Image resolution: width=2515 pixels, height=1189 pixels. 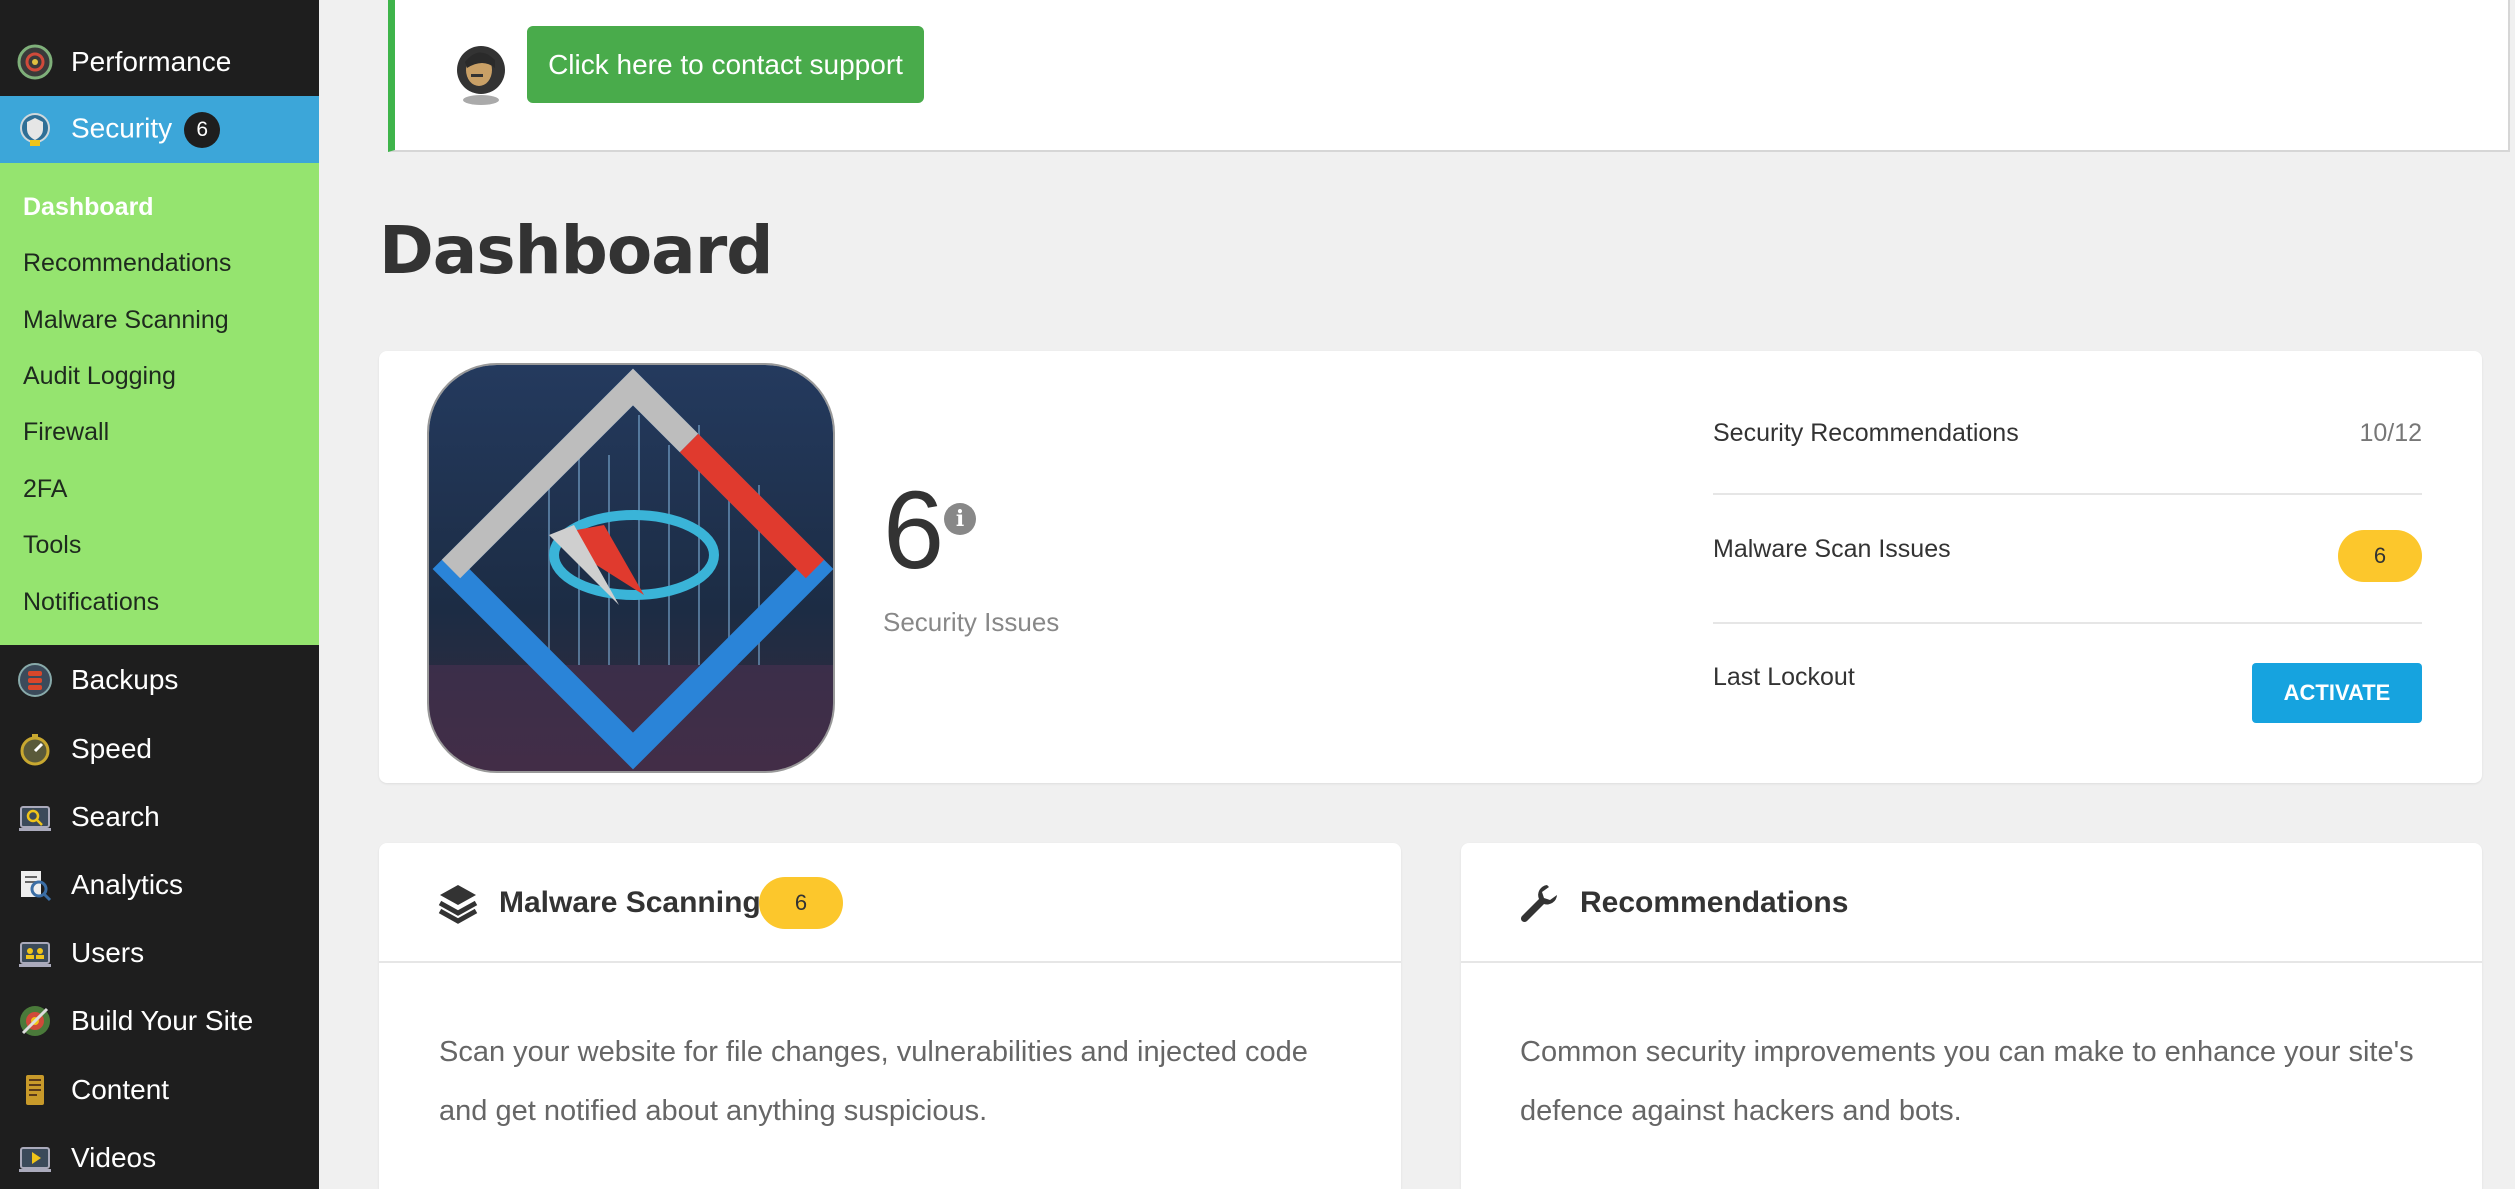 What do you see at coordinates (35, 749) in the screenshot?
I see `speed-icon` at bounding box center [35, 749].